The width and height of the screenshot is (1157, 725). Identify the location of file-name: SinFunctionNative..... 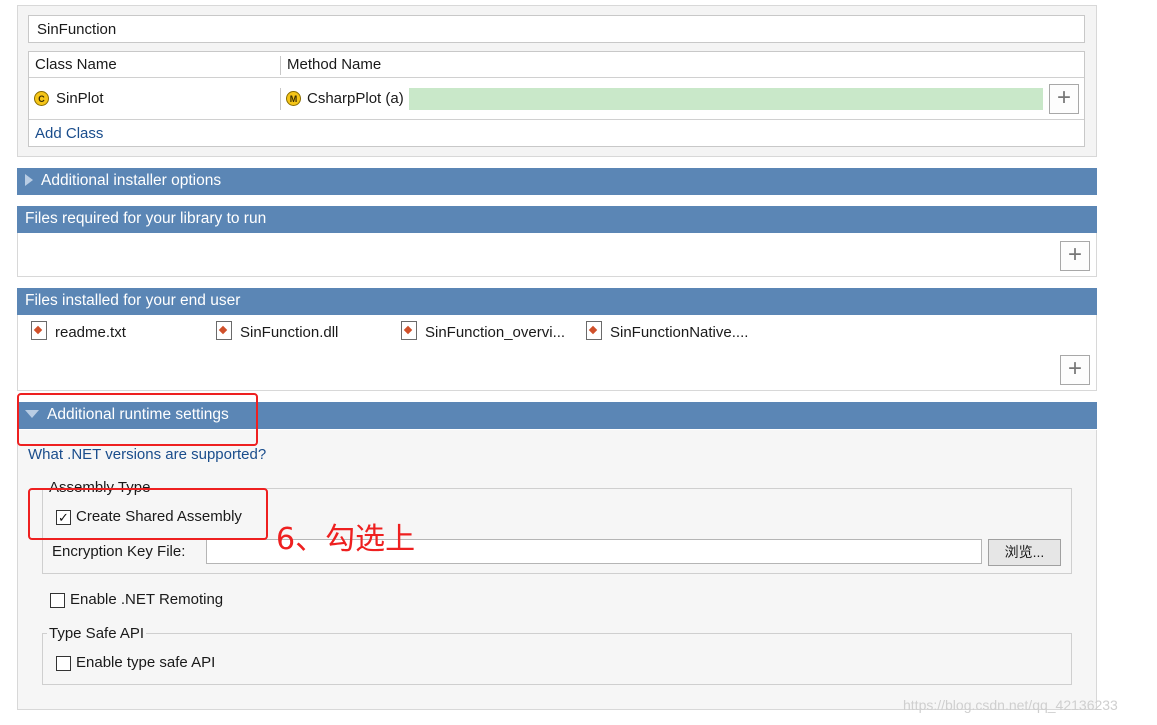
(679, 332).